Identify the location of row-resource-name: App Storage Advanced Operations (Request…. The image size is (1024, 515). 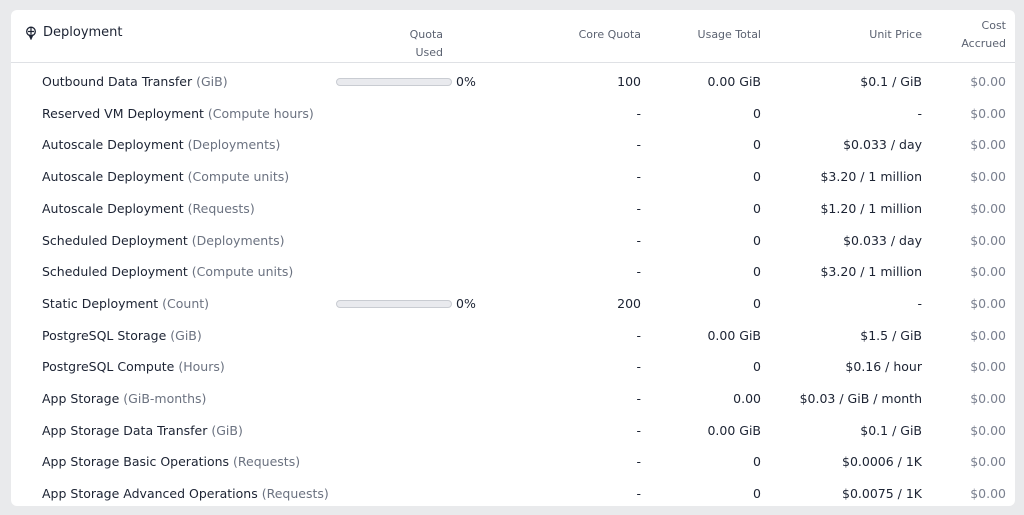
(185, 494).